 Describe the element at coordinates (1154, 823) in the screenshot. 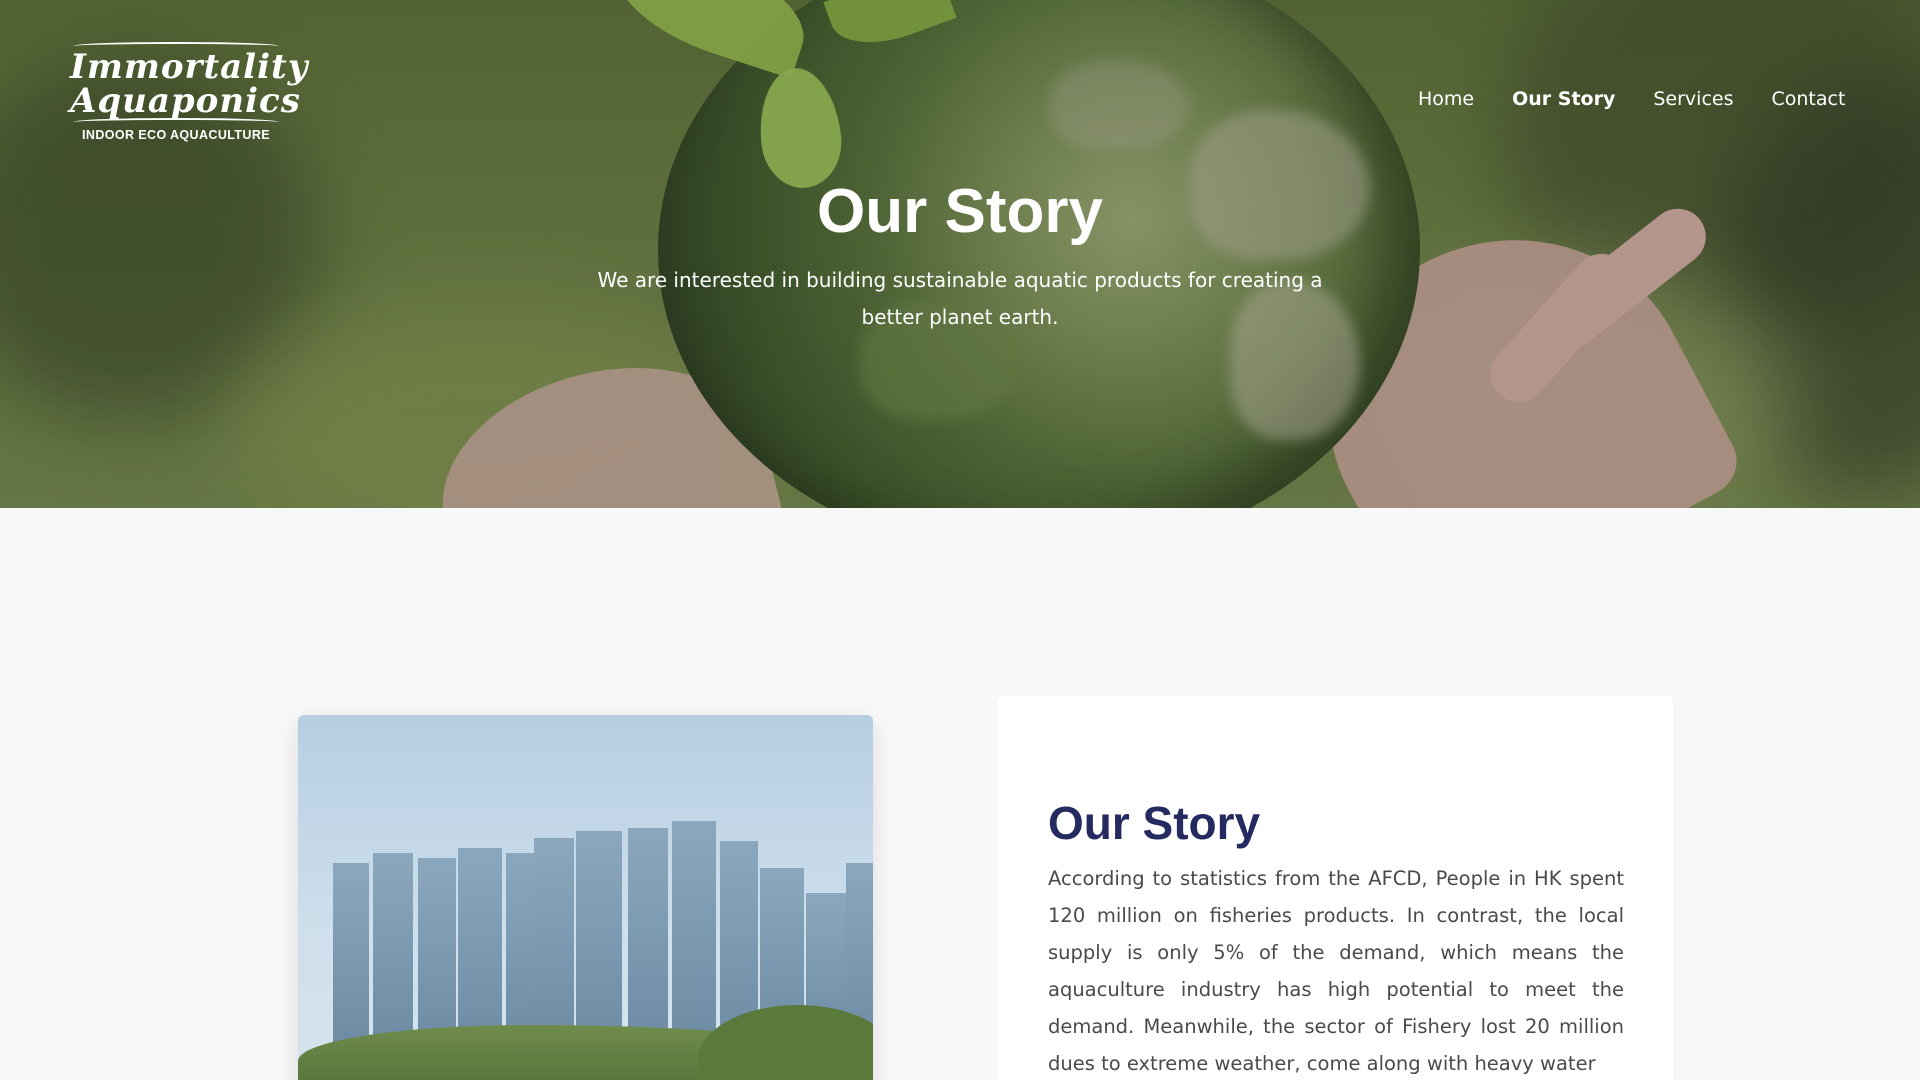

I see `story-title: Our Story` at that location.